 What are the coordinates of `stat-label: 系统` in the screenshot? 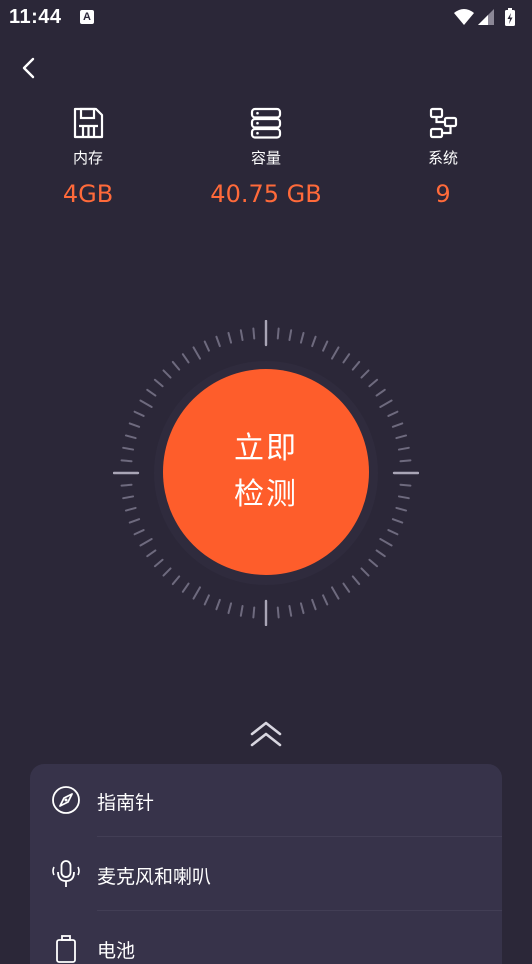 It's located at (442, 158).